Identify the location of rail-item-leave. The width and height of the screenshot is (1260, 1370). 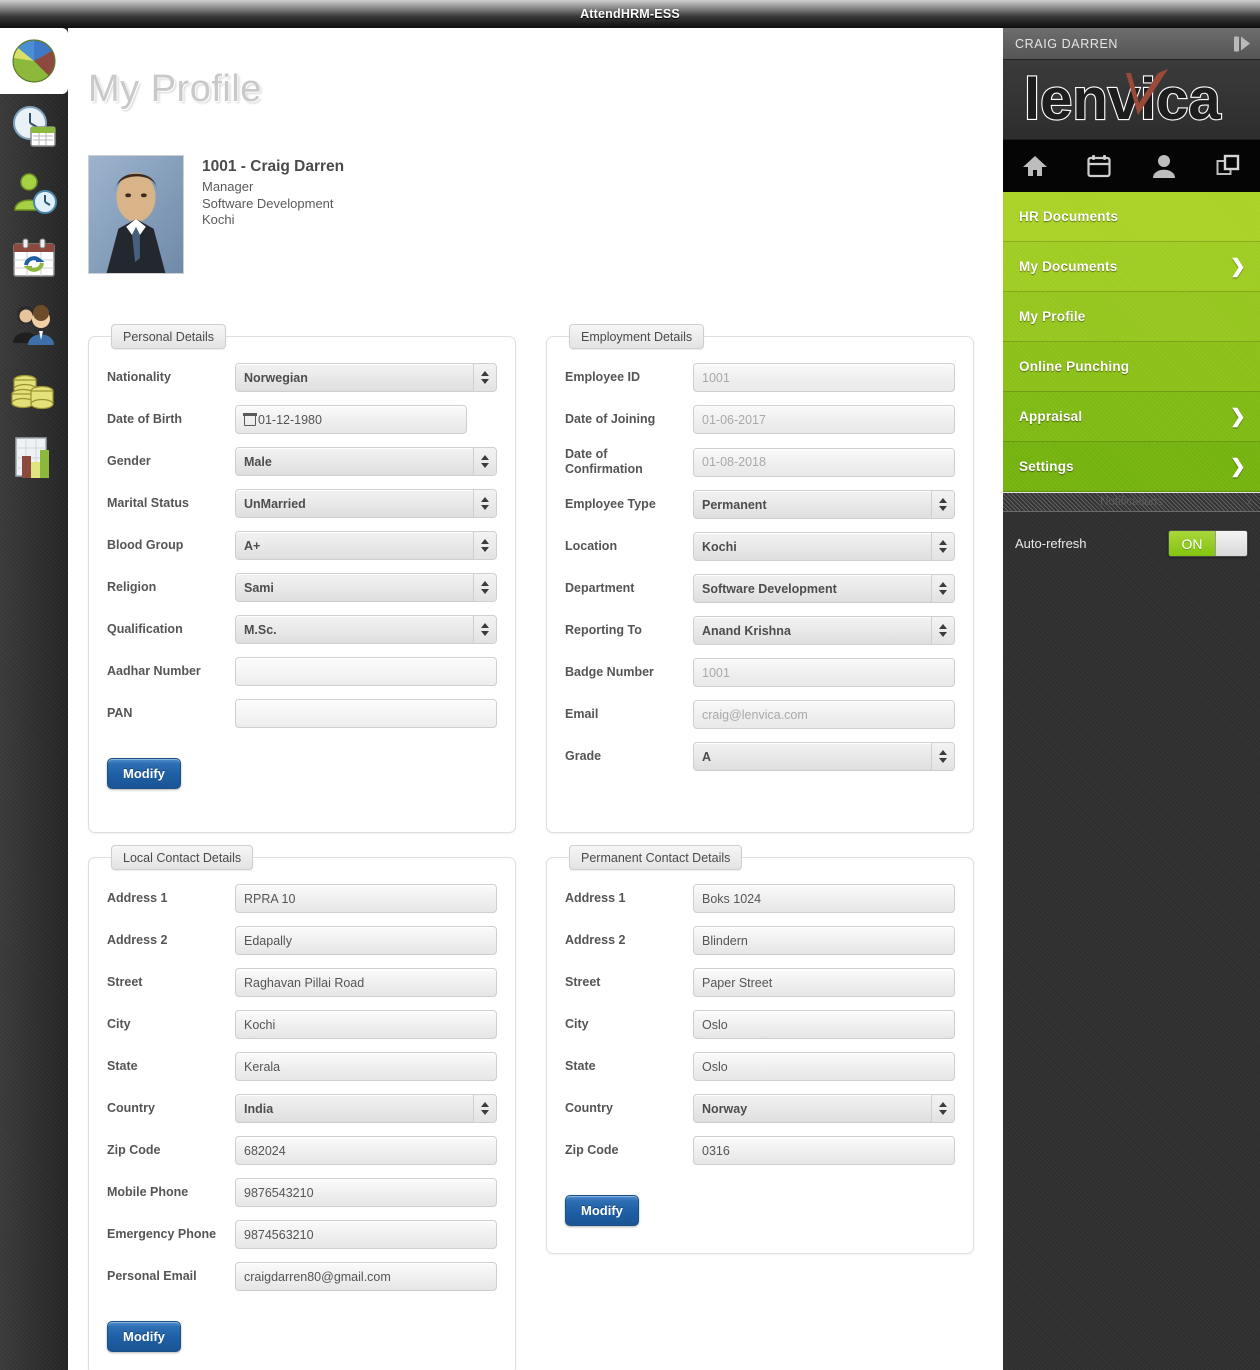
(34, 259).